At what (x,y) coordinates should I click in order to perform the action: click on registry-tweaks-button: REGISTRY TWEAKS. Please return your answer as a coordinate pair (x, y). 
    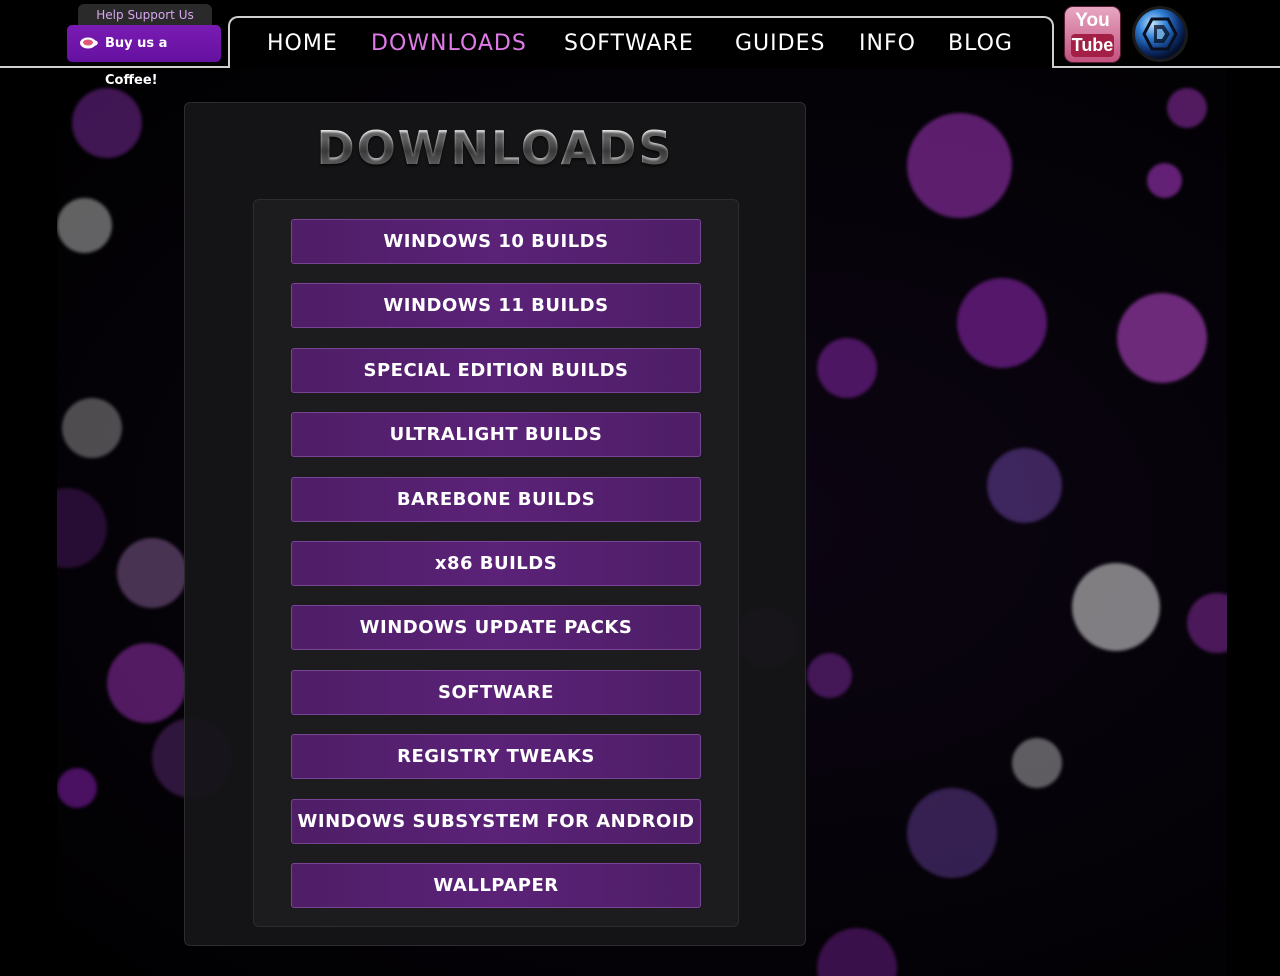
    Looking at the image, I should click on (496, 756).